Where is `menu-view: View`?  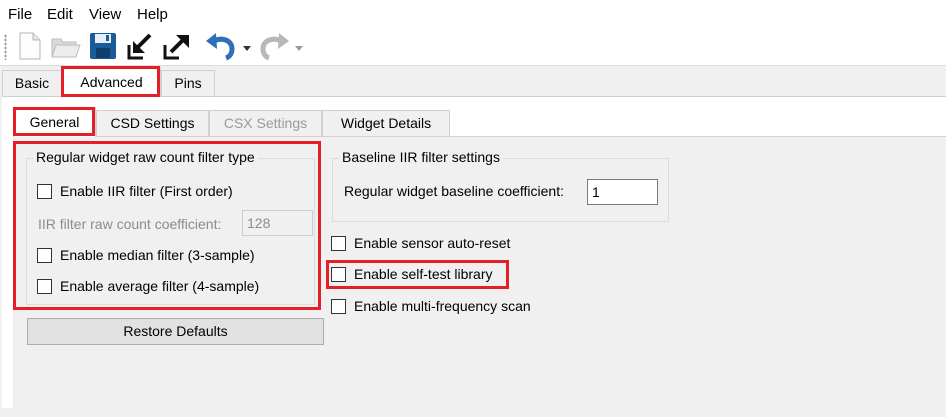
menu-view: View is located at coordinates (105, 14).